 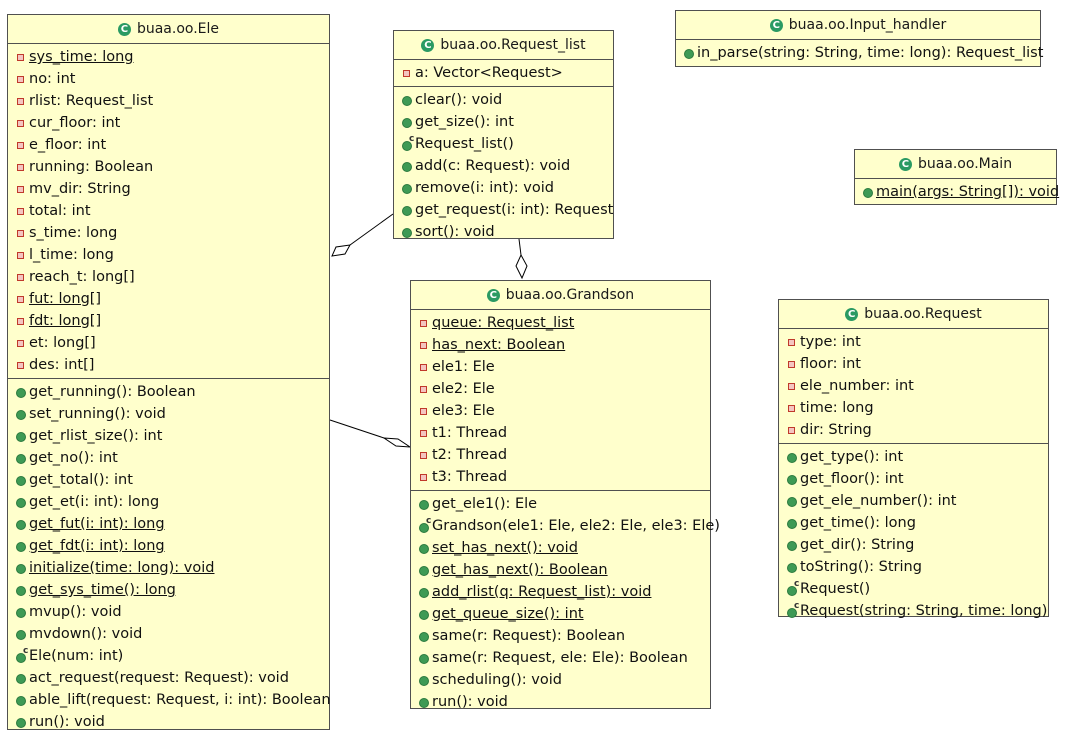 What do you see at coordinates (560, 680) in the screenshot?
I see `member-row: scheduling(): void` at bounding box center [560, 680].